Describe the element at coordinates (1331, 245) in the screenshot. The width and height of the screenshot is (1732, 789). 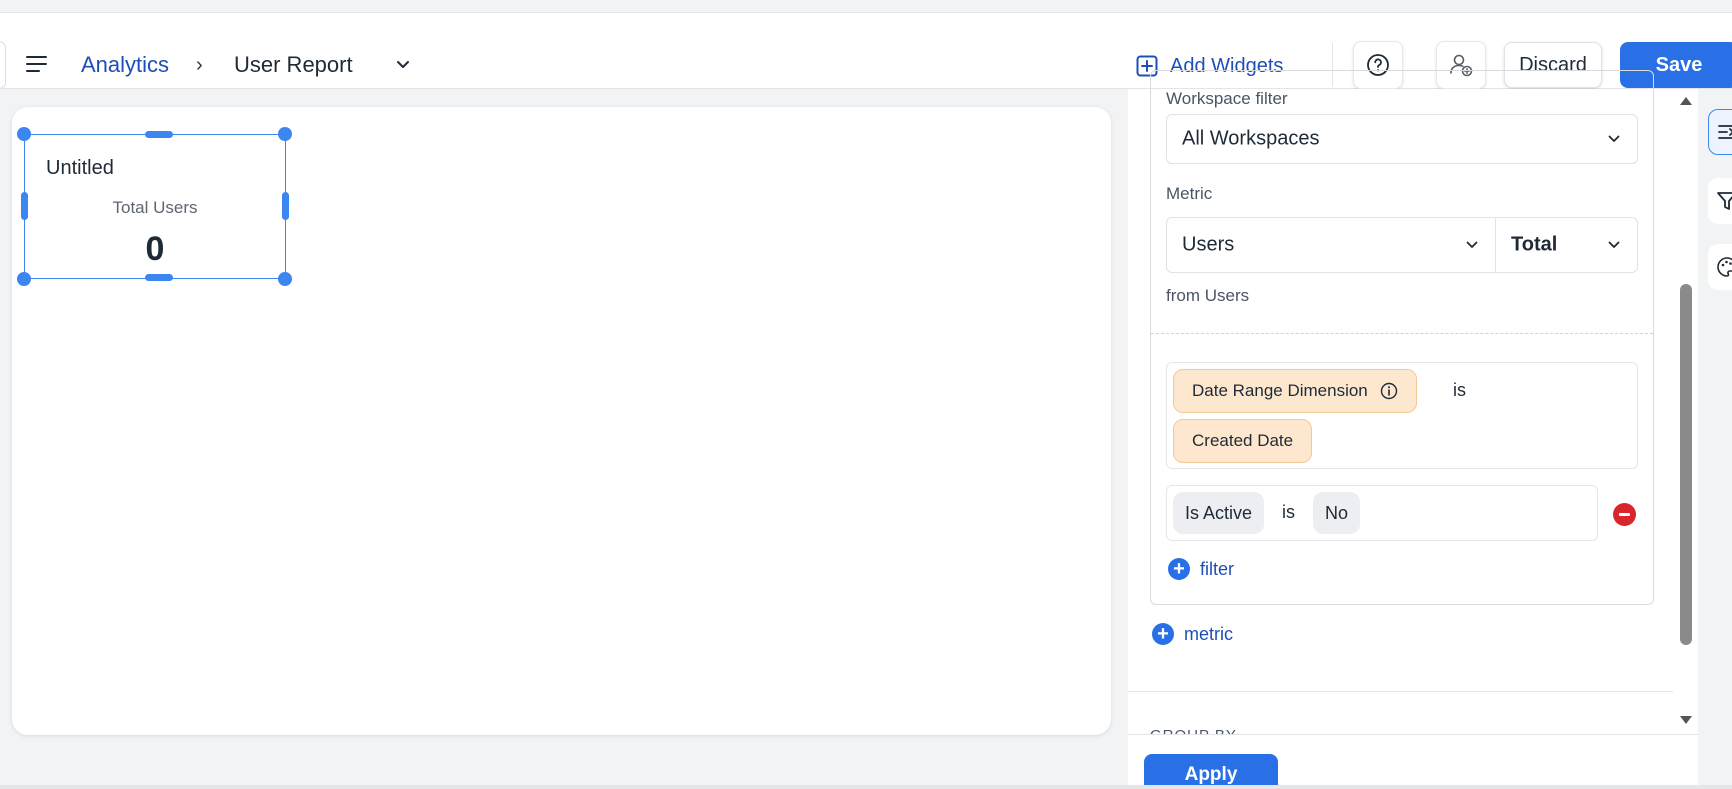
I see `metric-field-select: Users` at that location.